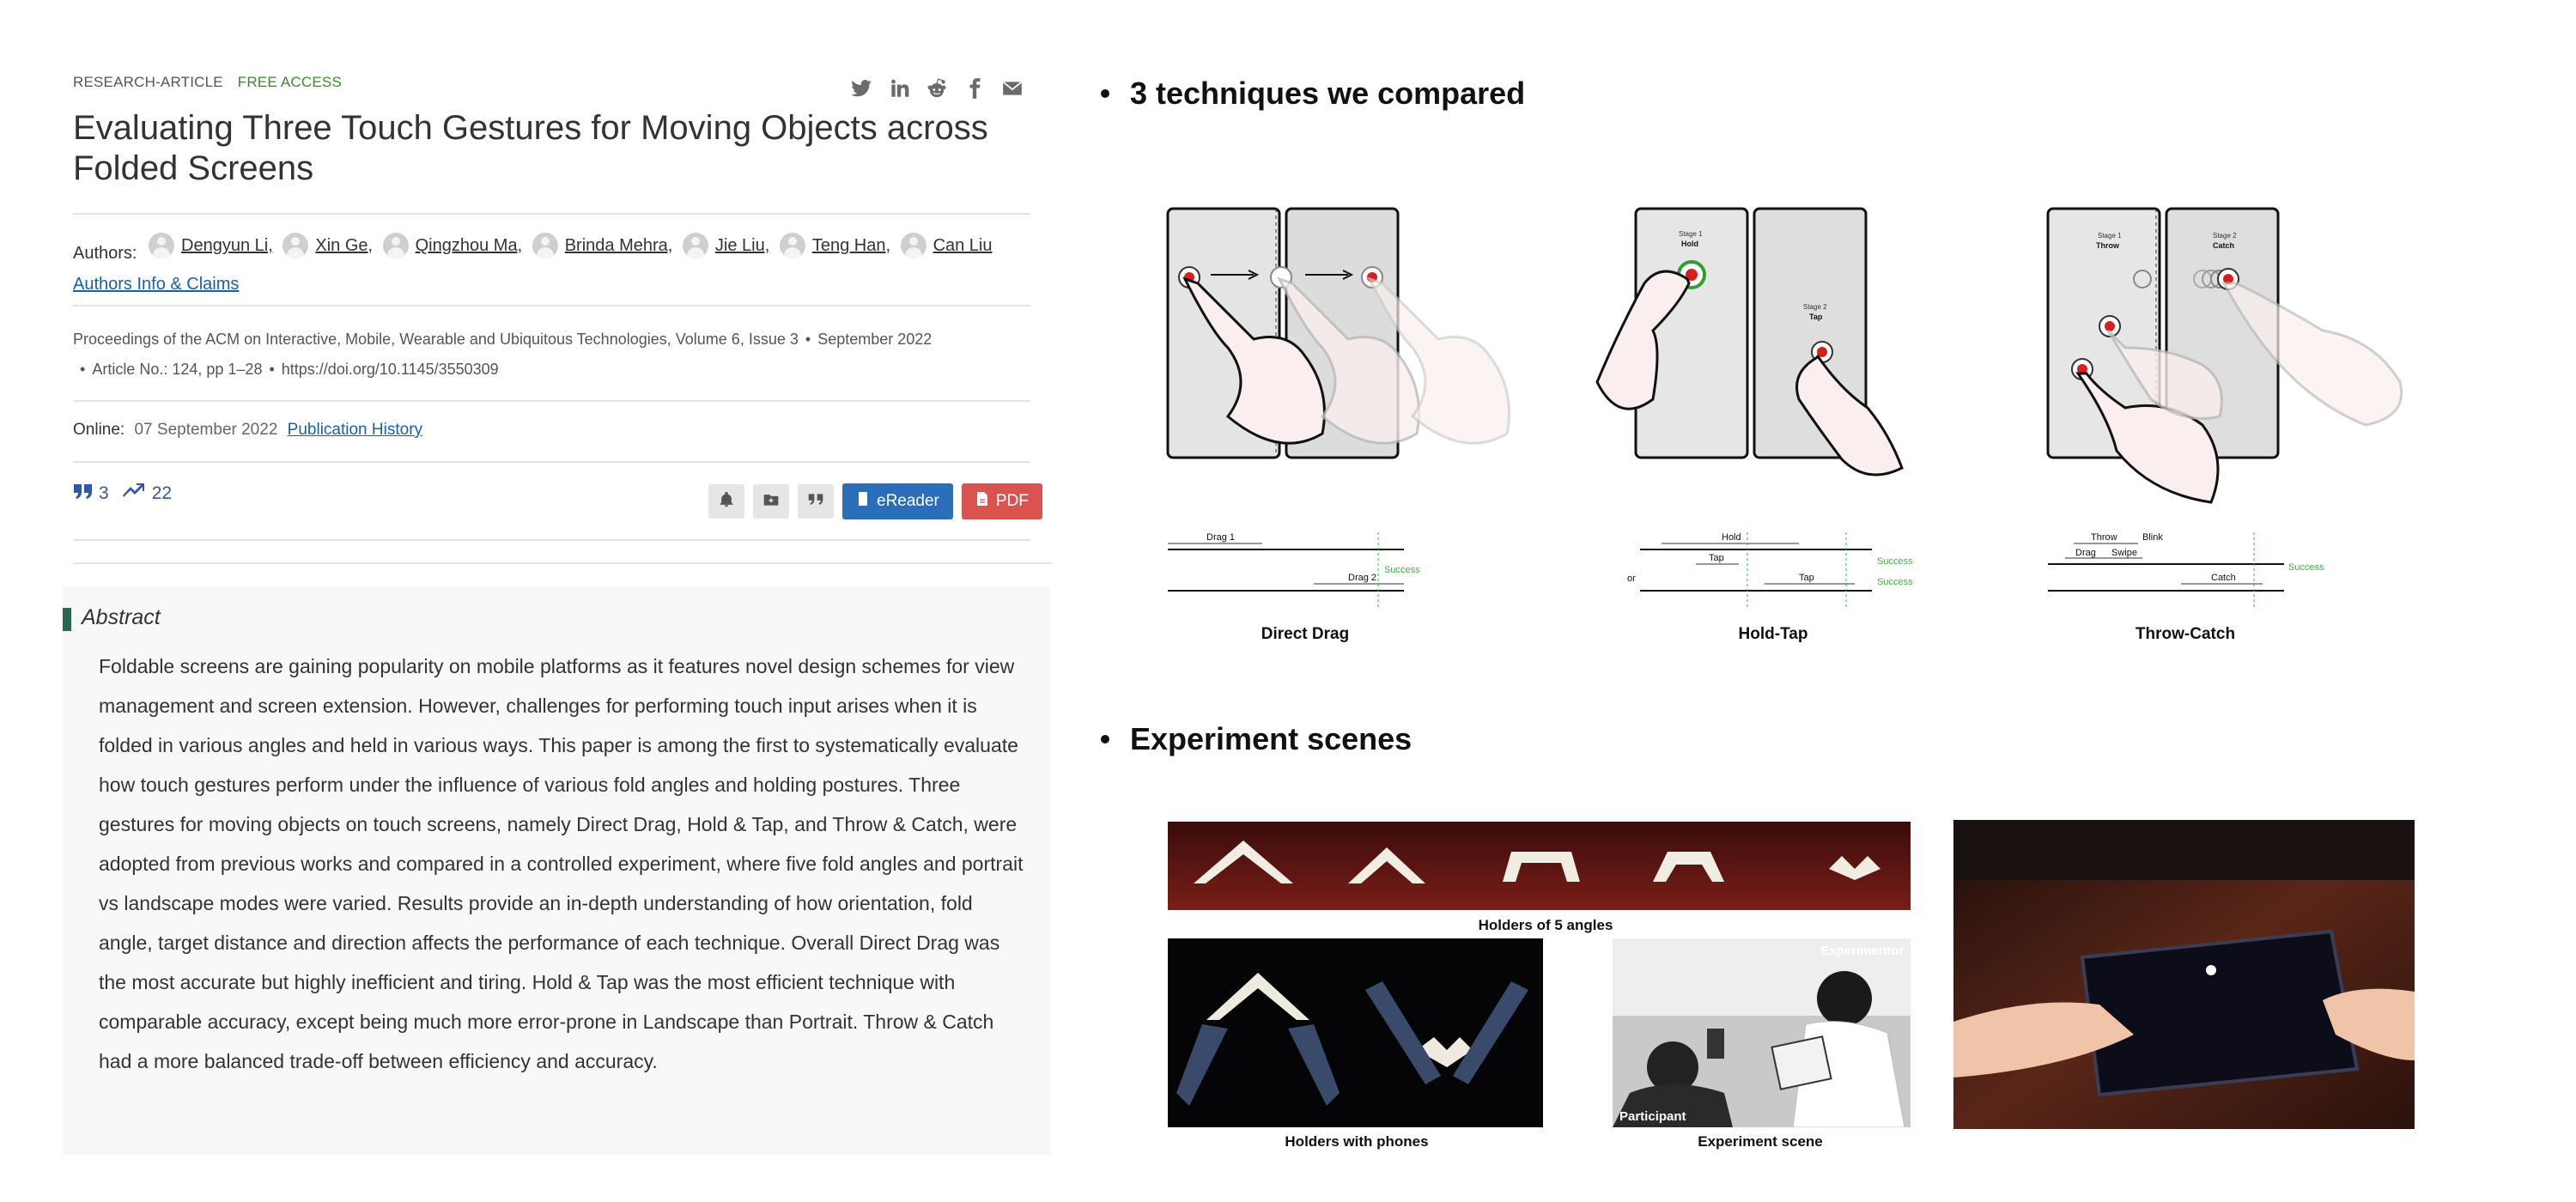  Describe the element at coordinates (1348, 330) in the screenshot. I see `direct-drag-figure` at that location.